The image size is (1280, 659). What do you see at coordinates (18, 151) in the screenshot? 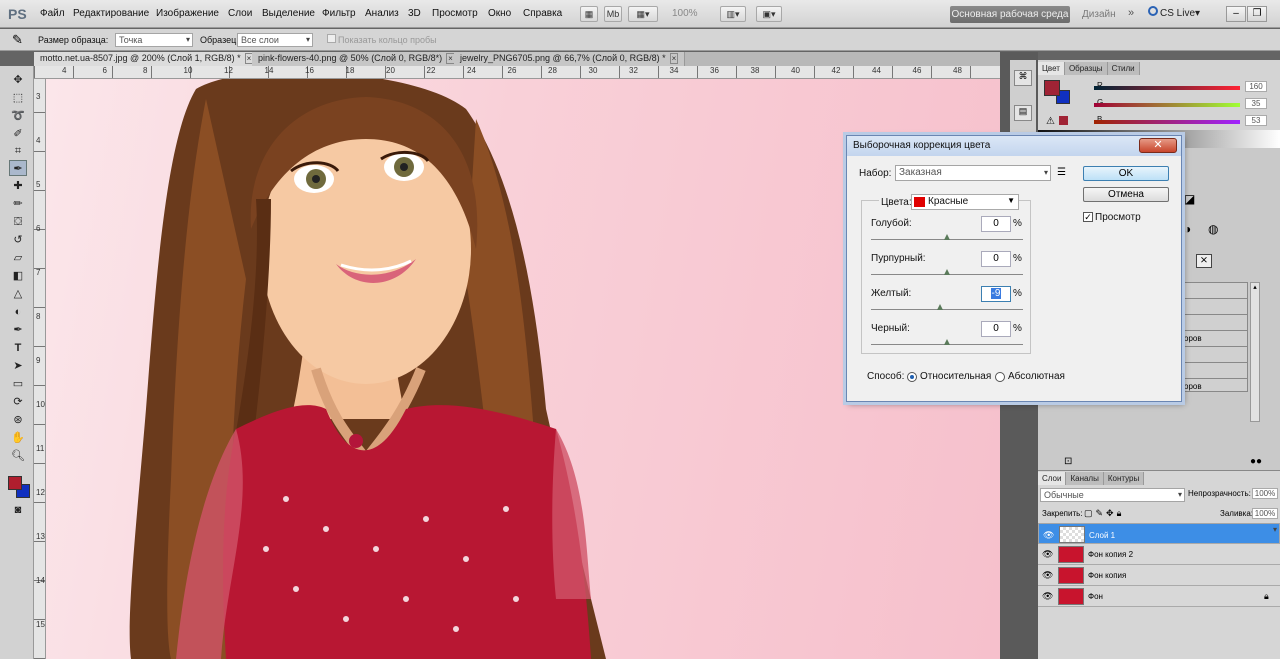
I see `crop-tool-icon: ⌗` at bounding box center [18, 151].